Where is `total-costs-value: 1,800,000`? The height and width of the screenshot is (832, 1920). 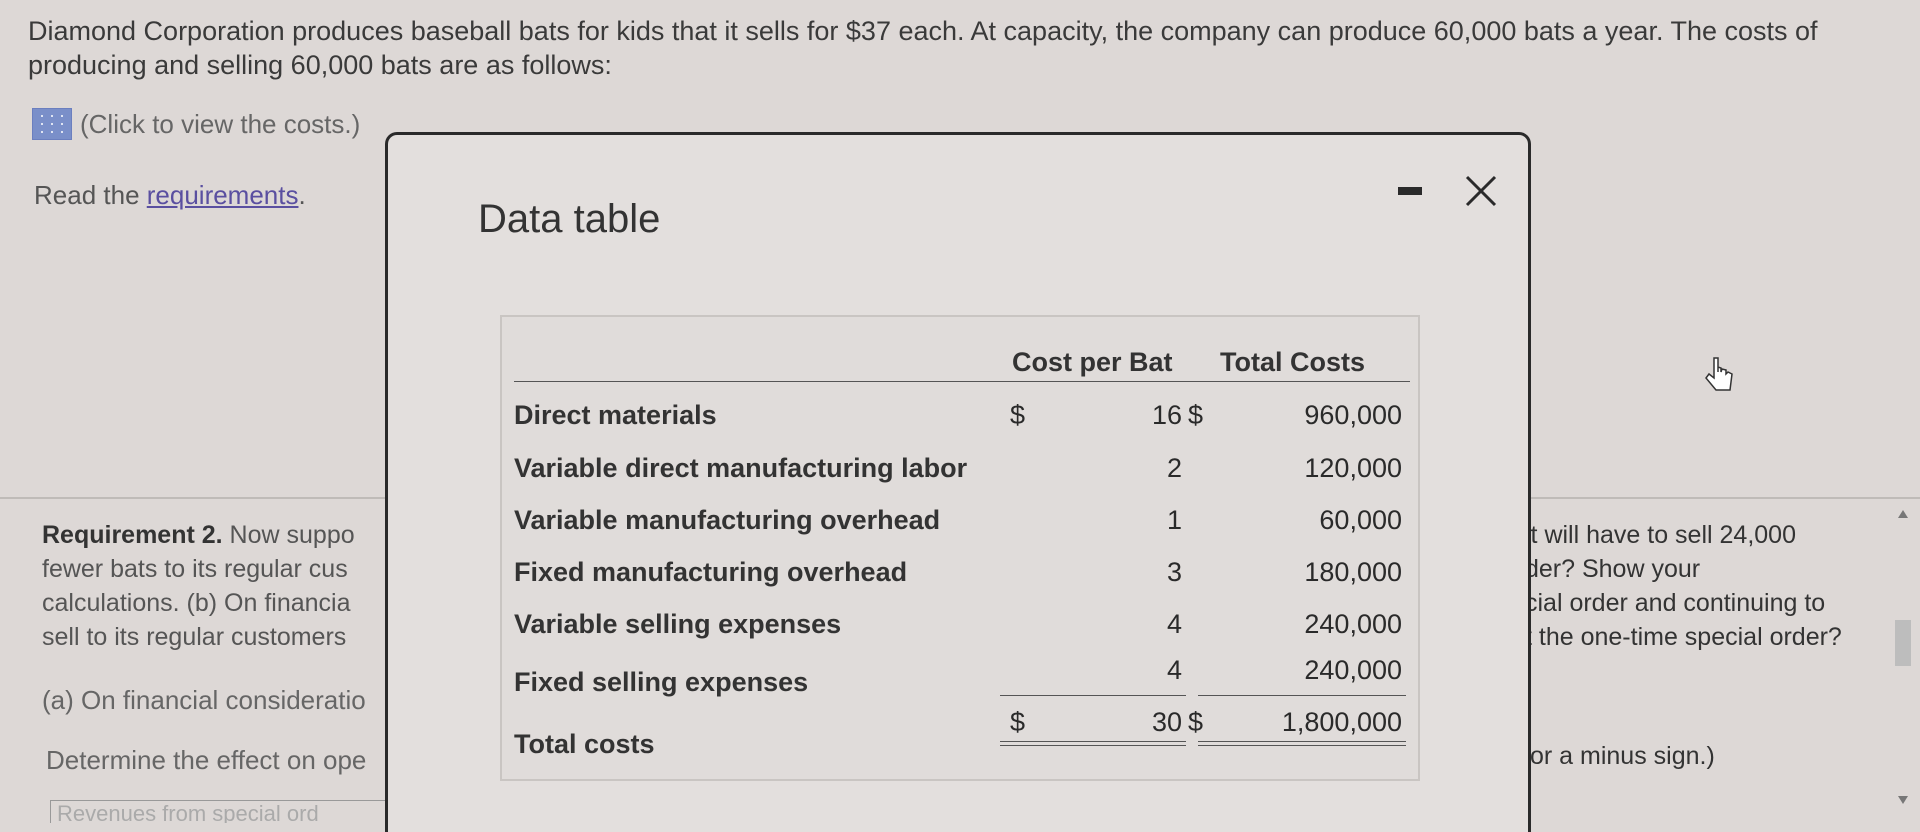
total-costs-value: 1,800,000 is located at coordinates (1341, 722).